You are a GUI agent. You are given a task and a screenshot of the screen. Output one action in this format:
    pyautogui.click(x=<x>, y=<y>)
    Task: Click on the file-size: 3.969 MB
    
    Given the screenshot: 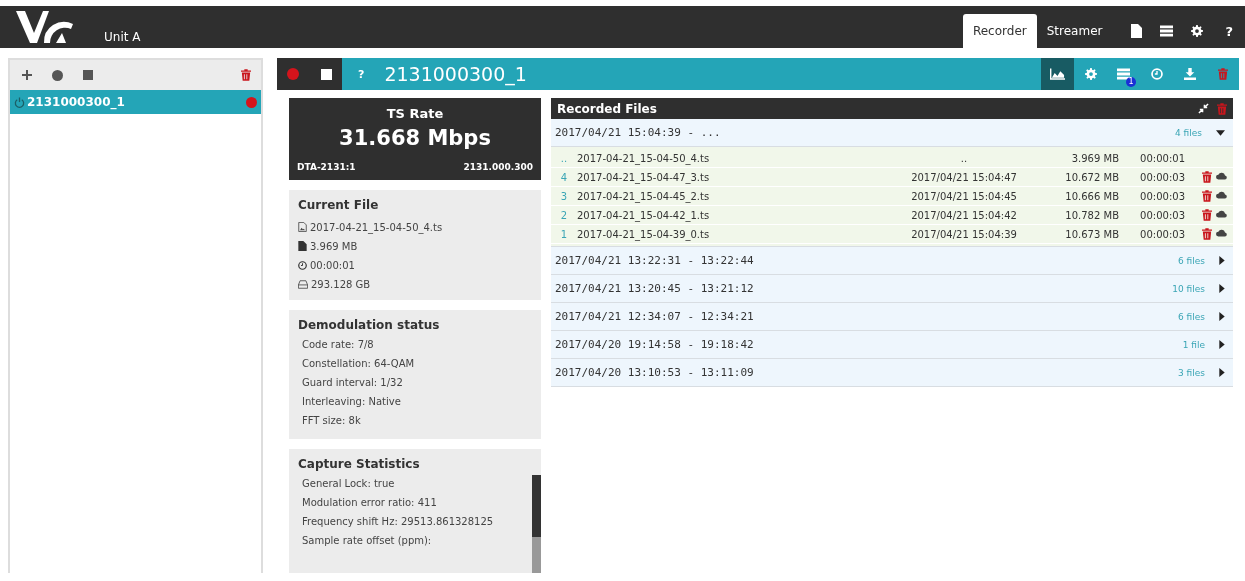 What is the action you would take?
    pyautogui.click(x=1094, y=158)
    